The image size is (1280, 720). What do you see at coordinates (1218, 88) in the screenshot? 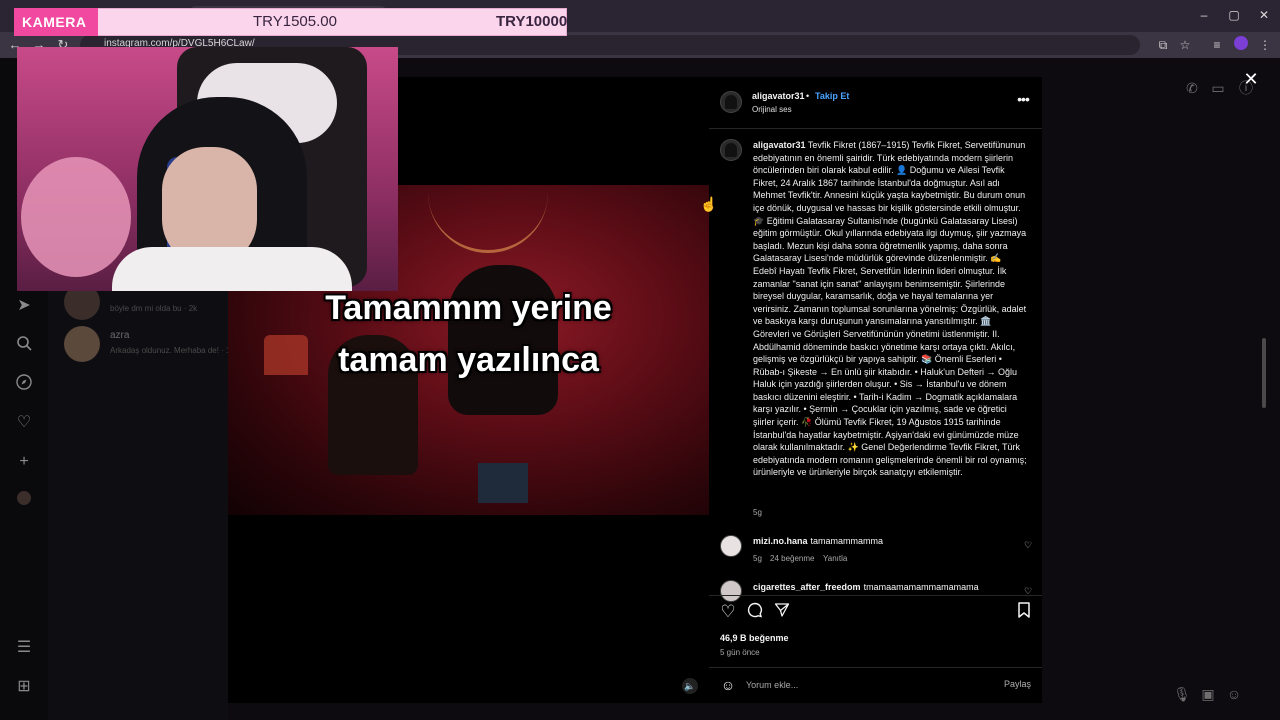
I see `video-call-icon: ▭` at bounding box center [1218, 88].